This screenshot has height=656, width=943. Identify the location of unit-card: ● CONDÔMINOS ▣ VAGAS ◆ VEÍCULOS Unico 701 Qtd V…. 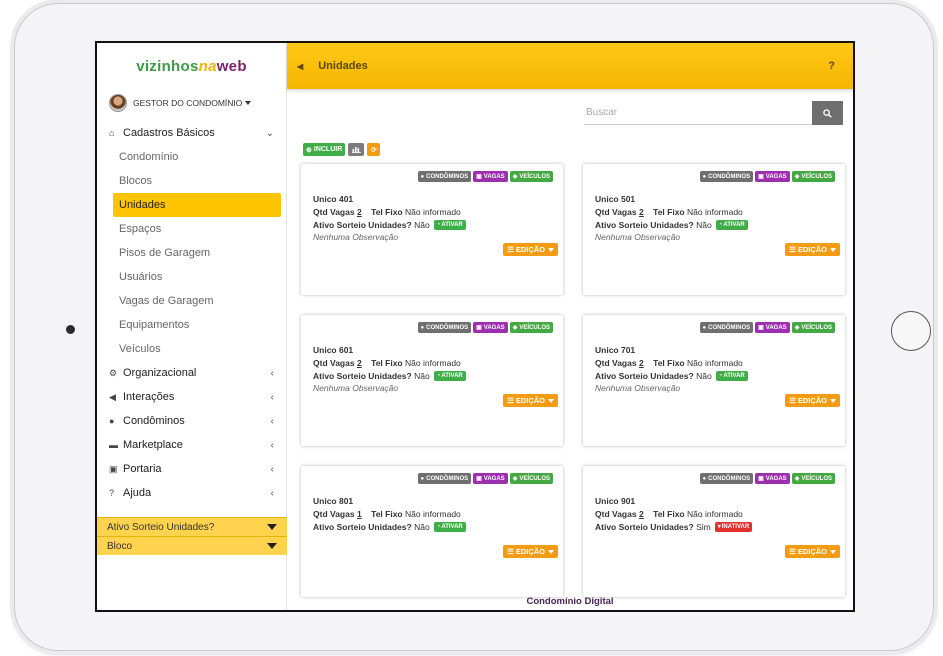
(714, 380).